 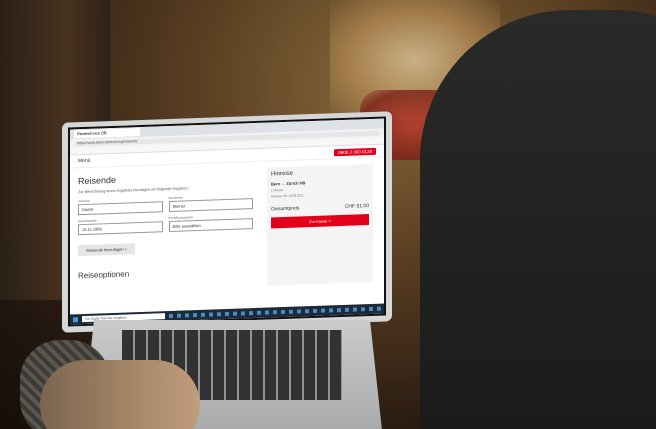 I want to click on total-row: Gesamtpreis CHF 51.00, so click(x=320, y=207).